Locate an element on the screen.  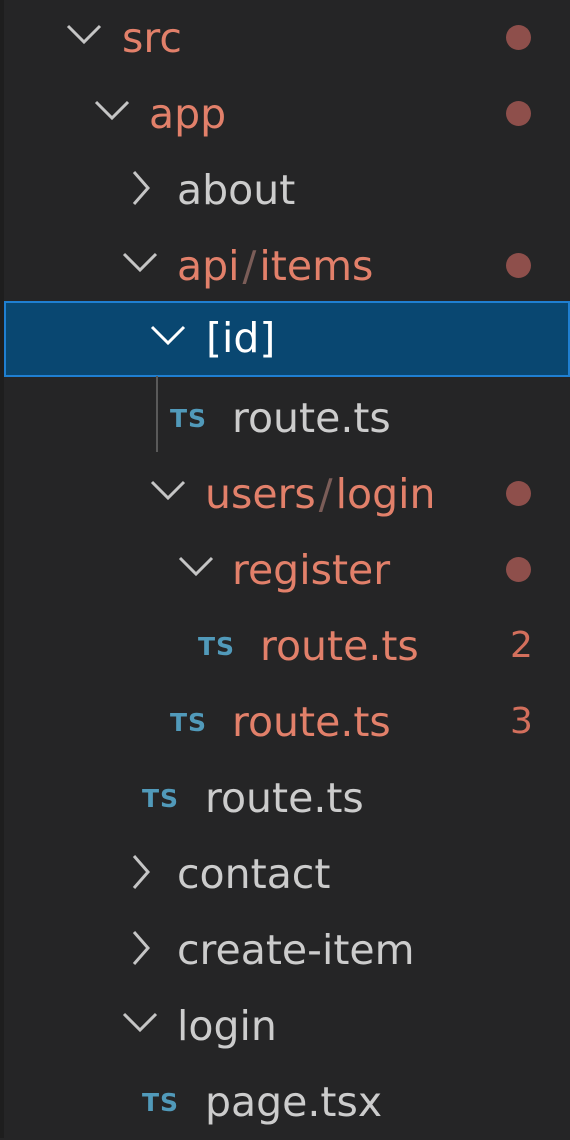
folder-label-part: login is located at coordinates (385, 494).